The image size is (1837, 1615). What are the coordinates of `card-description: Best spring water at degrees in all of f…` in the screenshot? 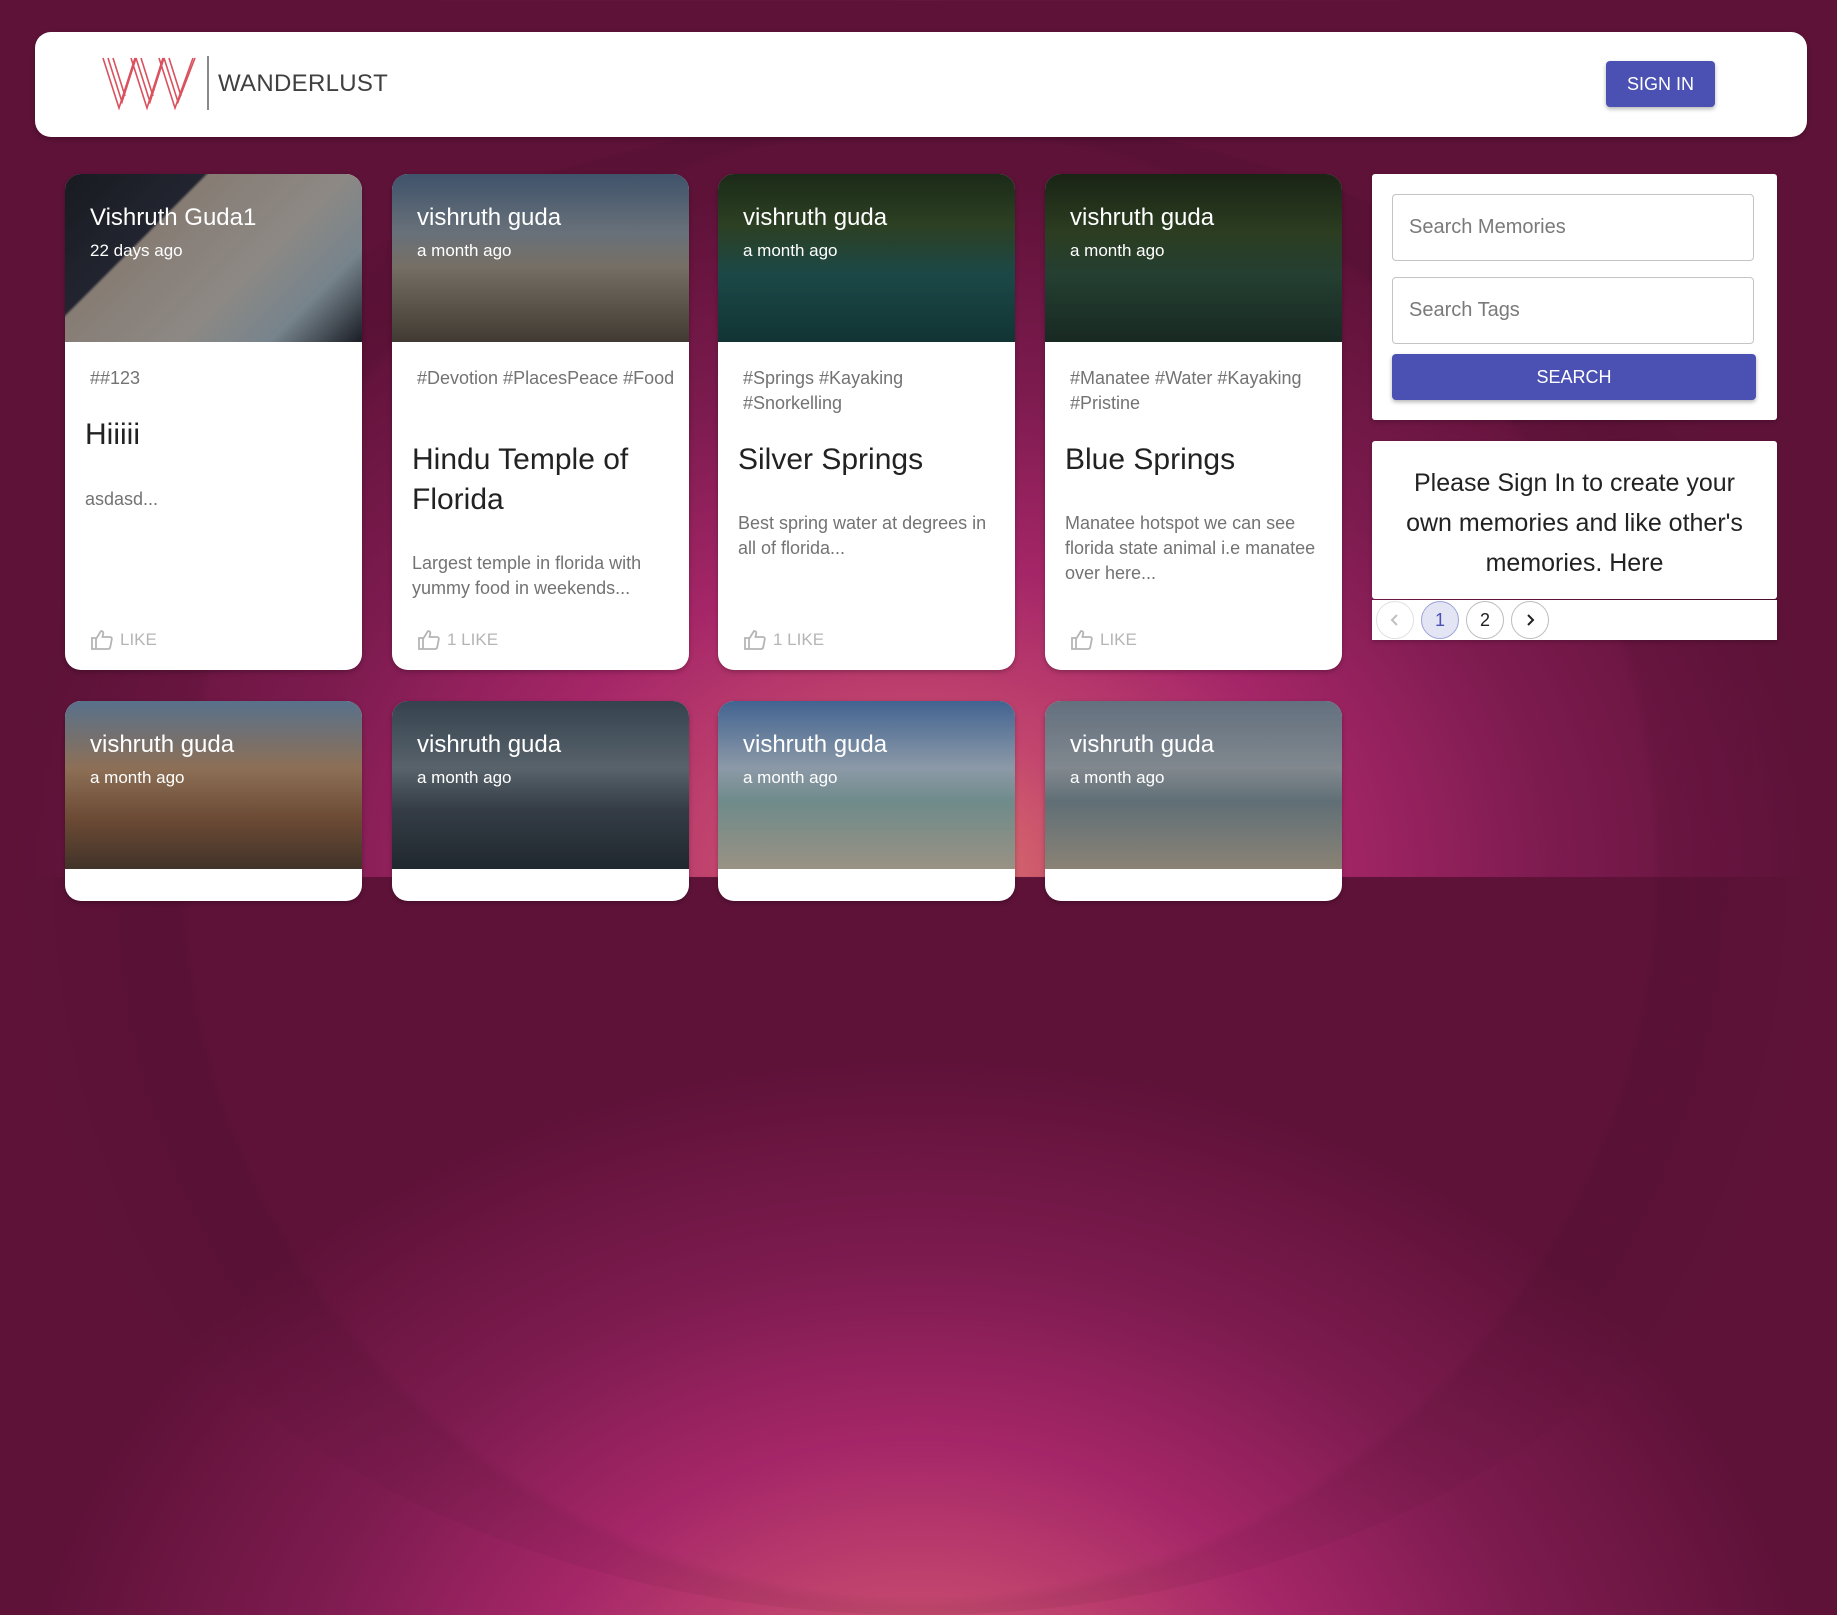 It's located at (862, 535).